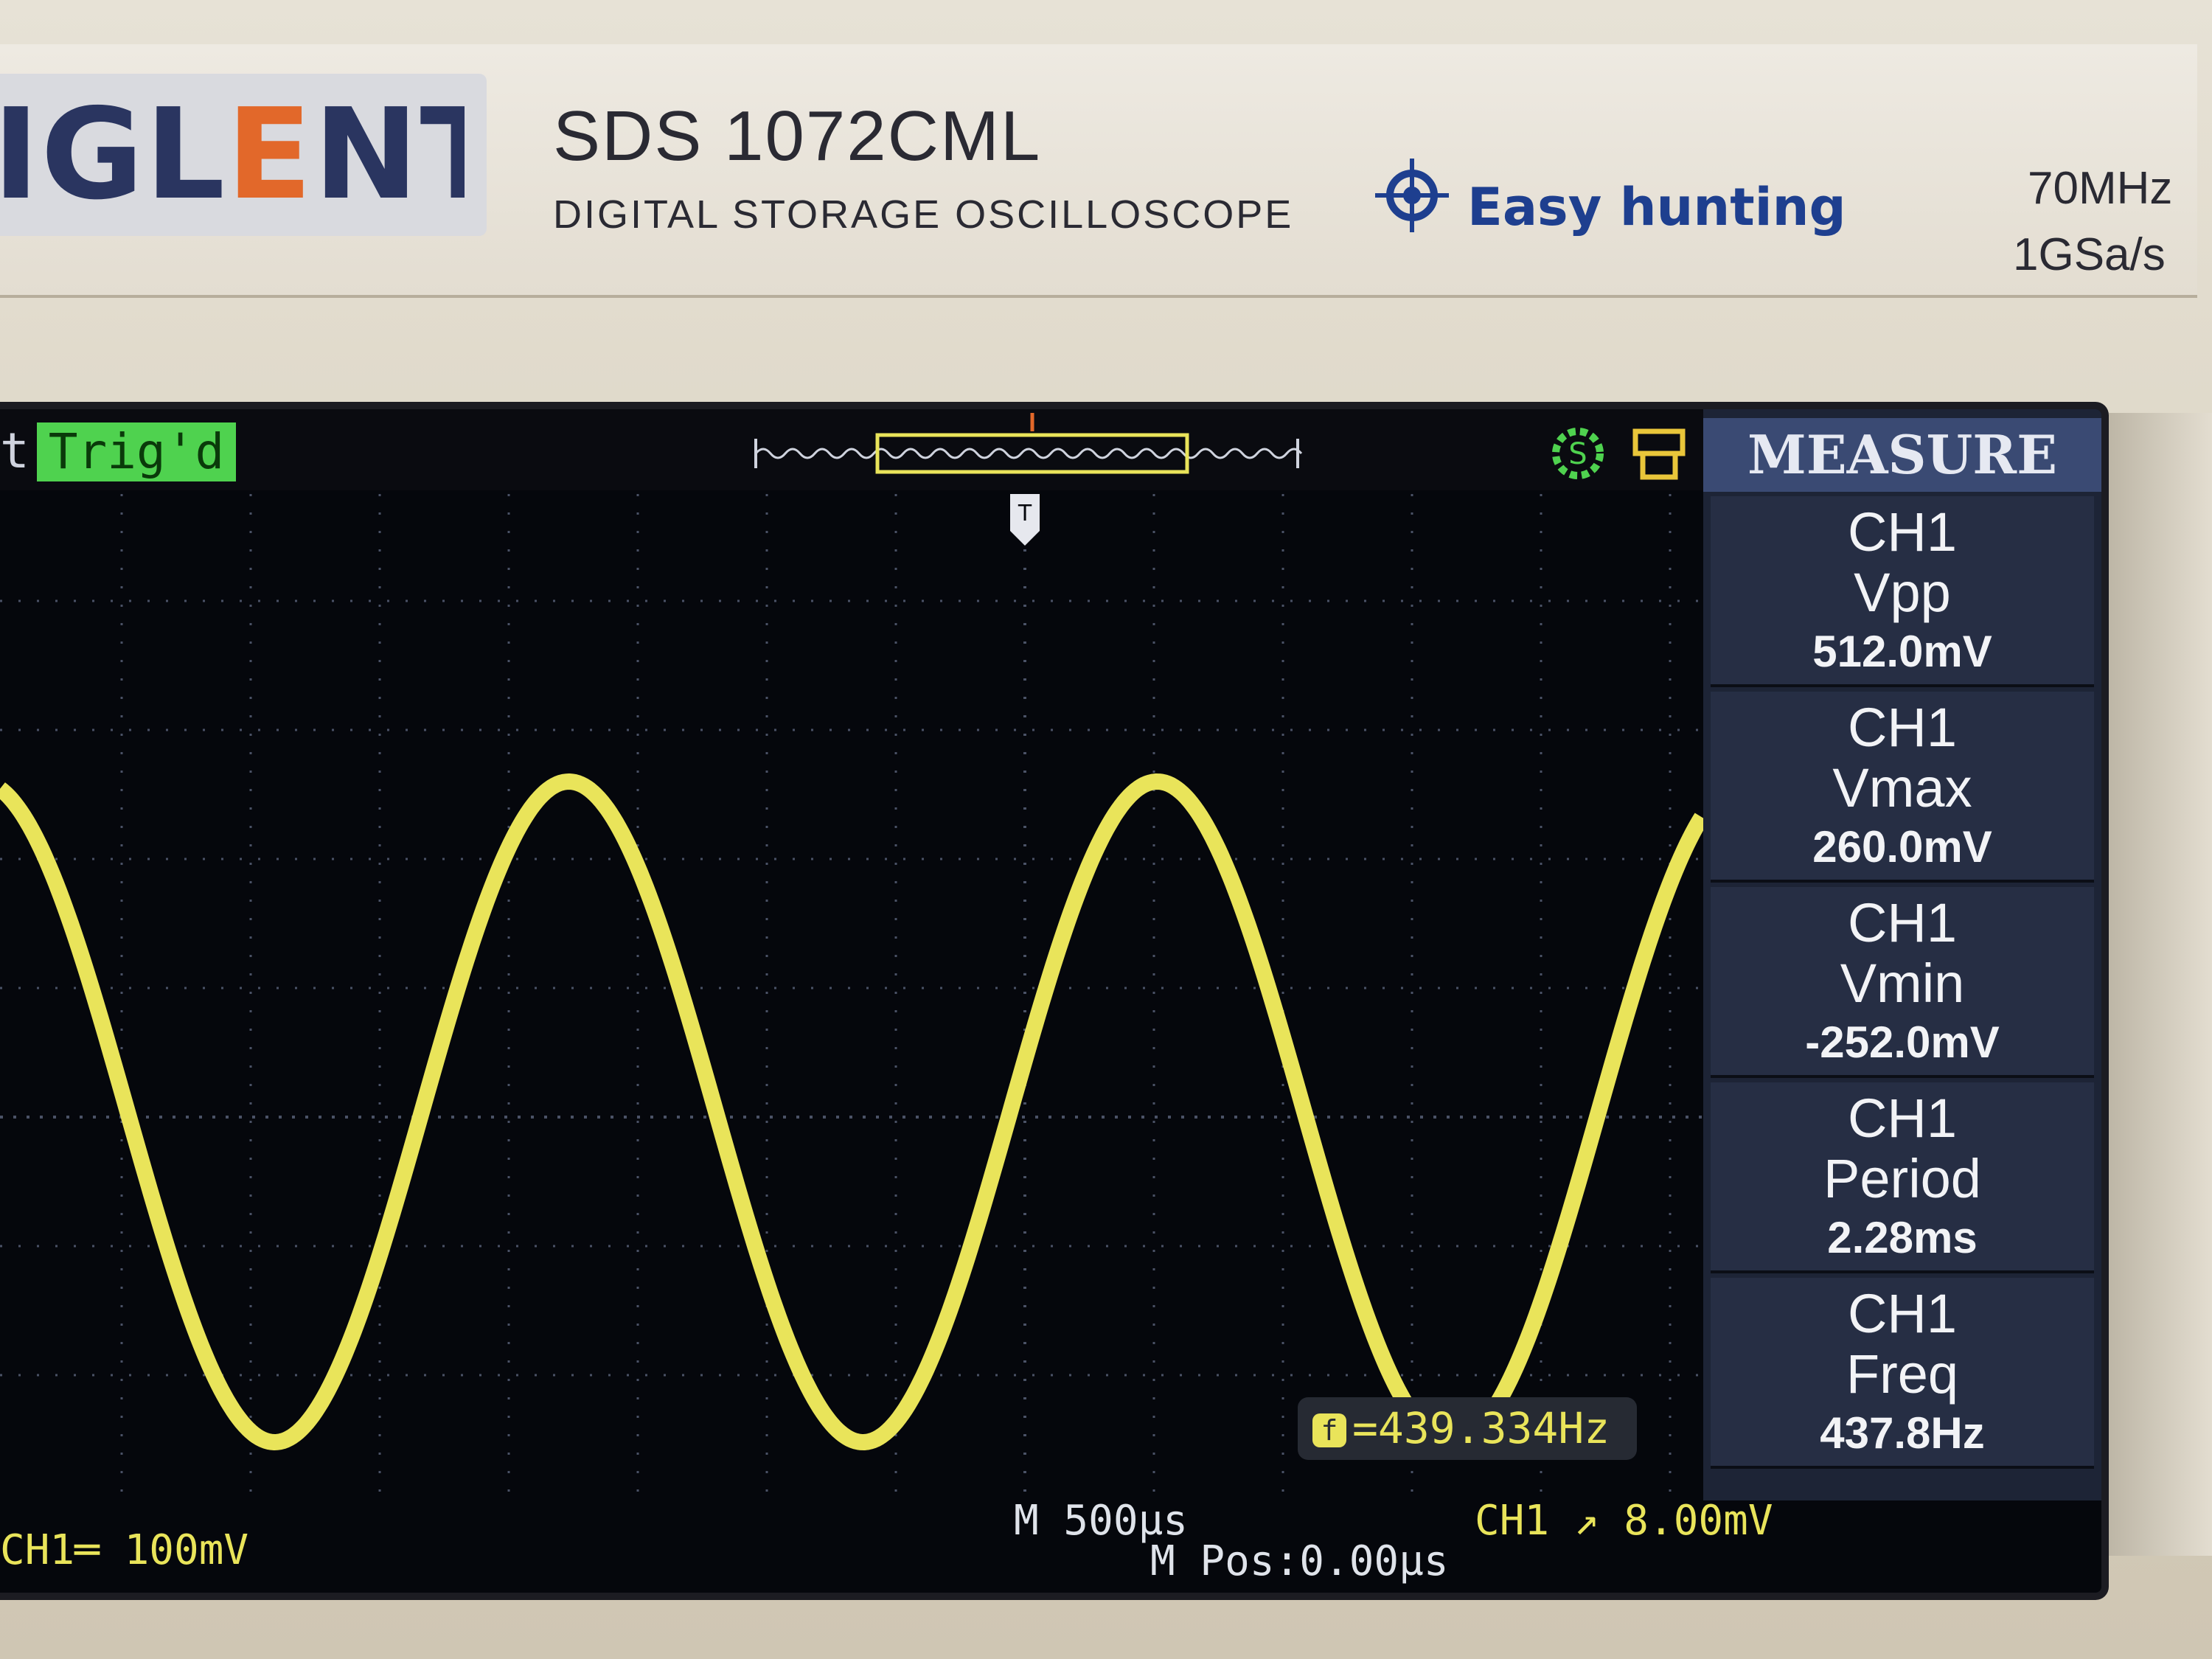 The image size is (2212, 1659). I want to click on side-panel, so click(2160, 984).